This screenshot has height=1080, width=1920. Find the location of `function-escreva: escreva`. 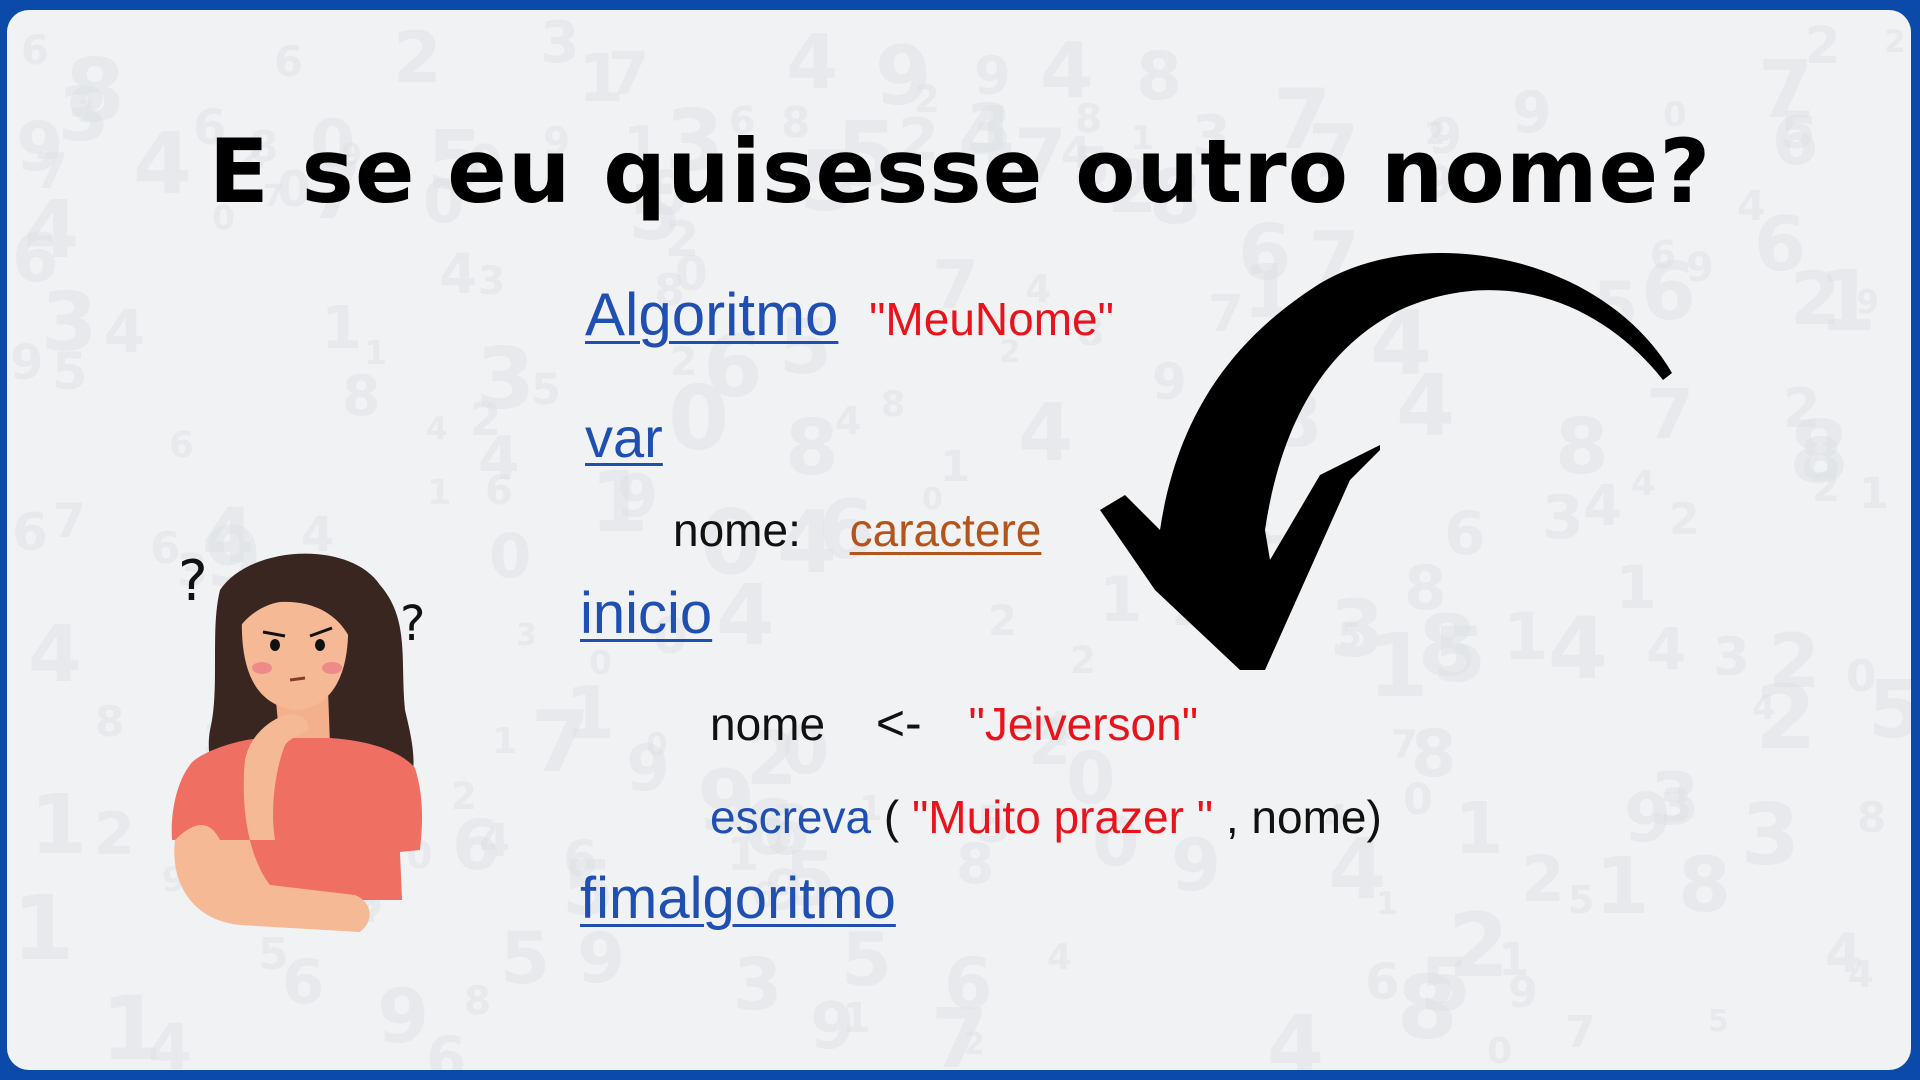

function-escreva: escreva is located at coordinates (791, 817).